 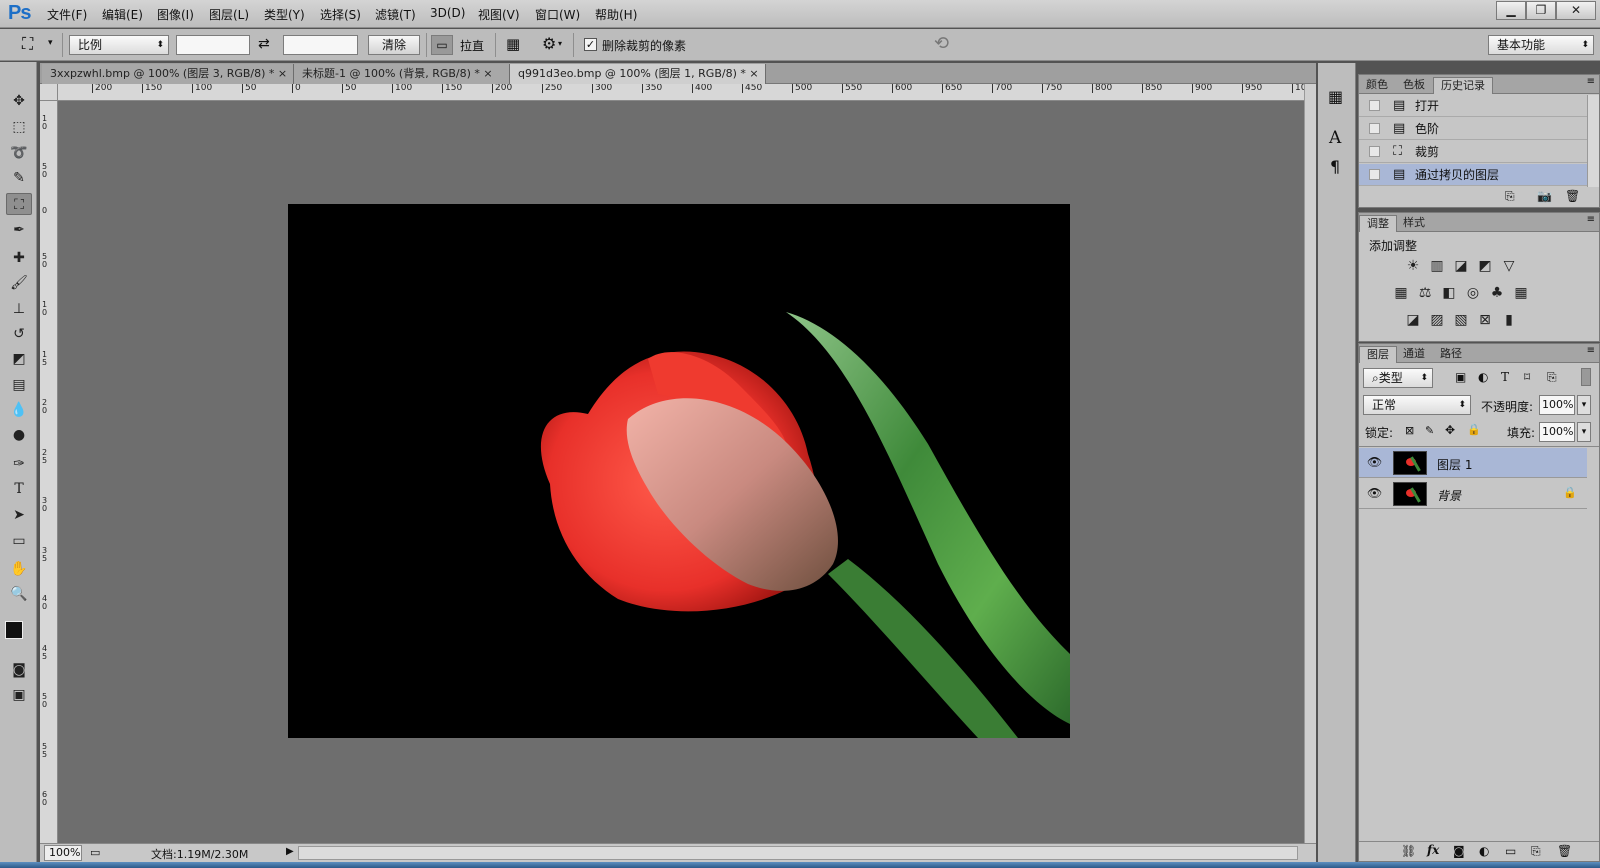 I want to click on layer-row: 👁 背景 🔒, so click(x=1473, y=494).